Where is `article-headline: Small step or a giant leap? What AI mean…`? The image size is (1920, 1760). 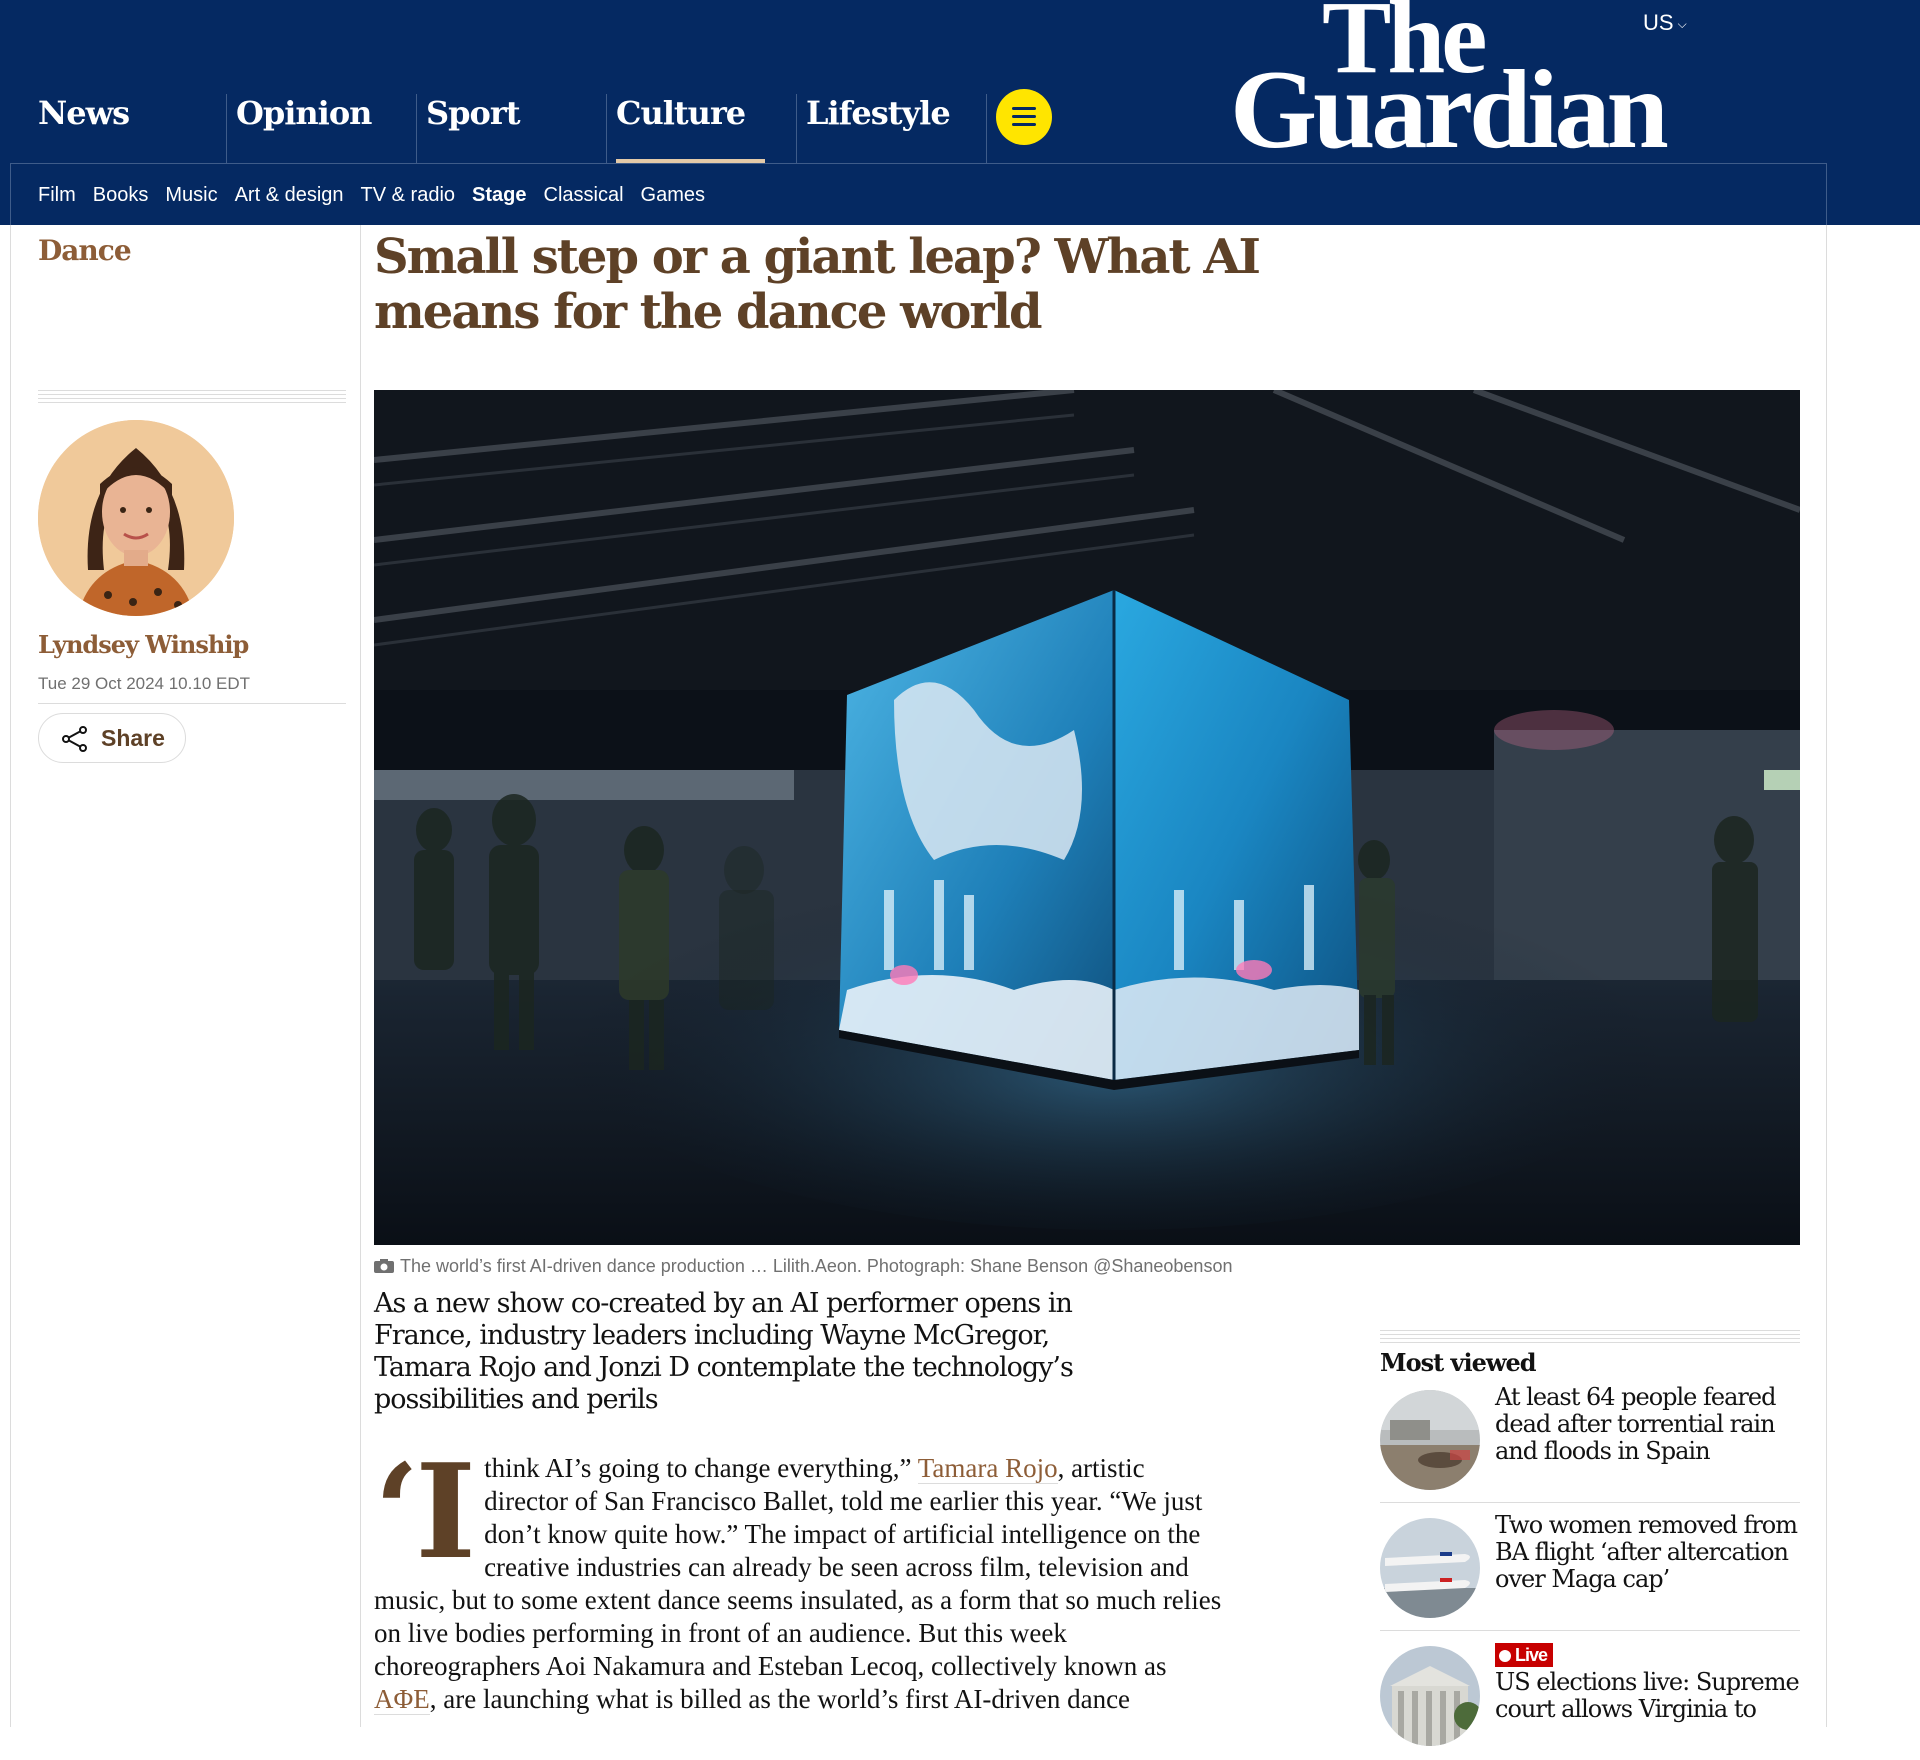 article-headline: Small step or a giant leap? What AI mean… is located at coordinates (817, 284).